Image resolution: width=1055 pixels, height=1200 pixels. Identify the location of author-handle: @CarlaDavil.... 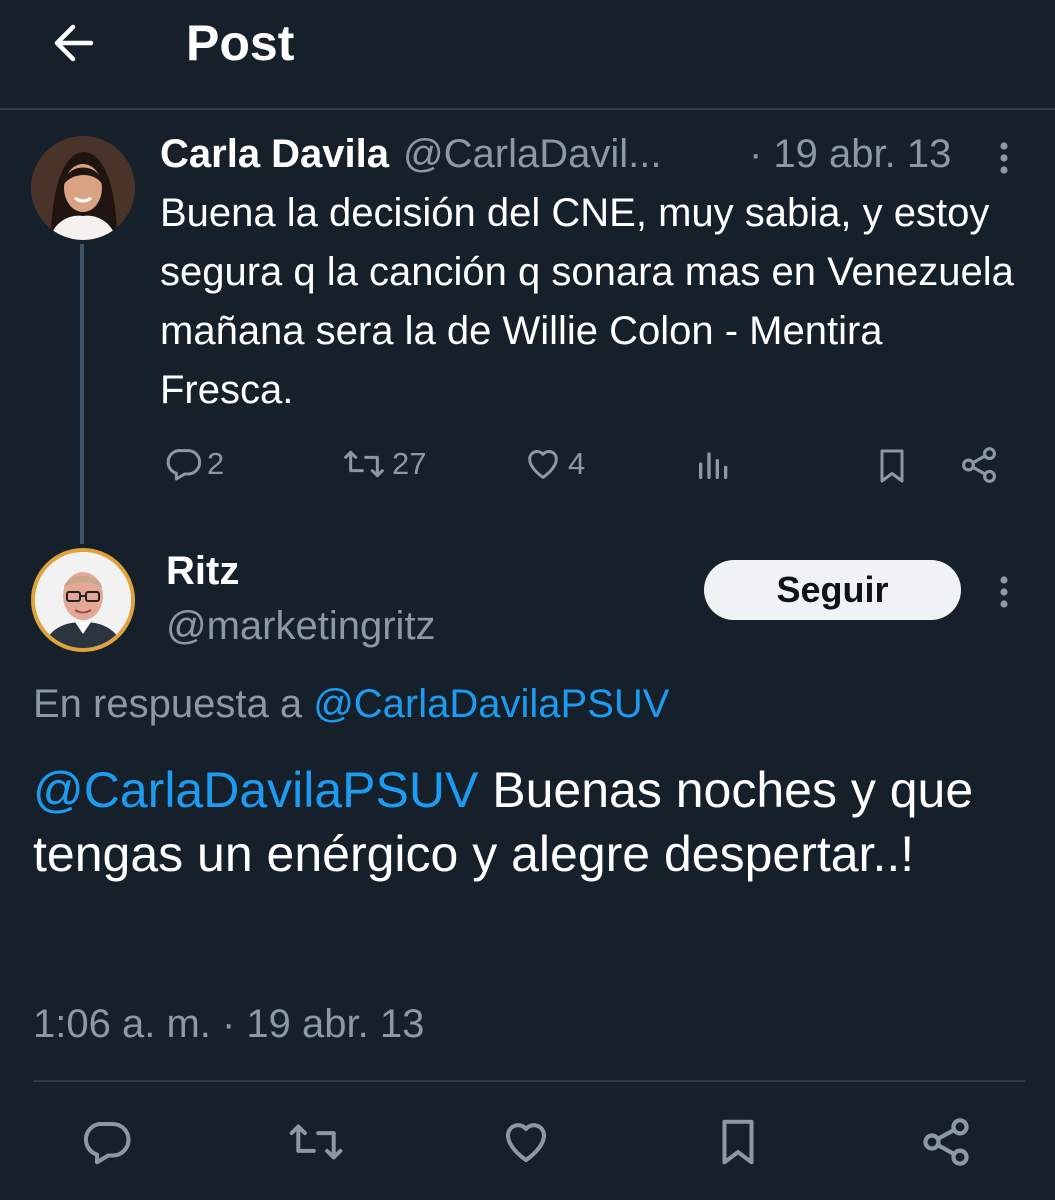
(532, 154).